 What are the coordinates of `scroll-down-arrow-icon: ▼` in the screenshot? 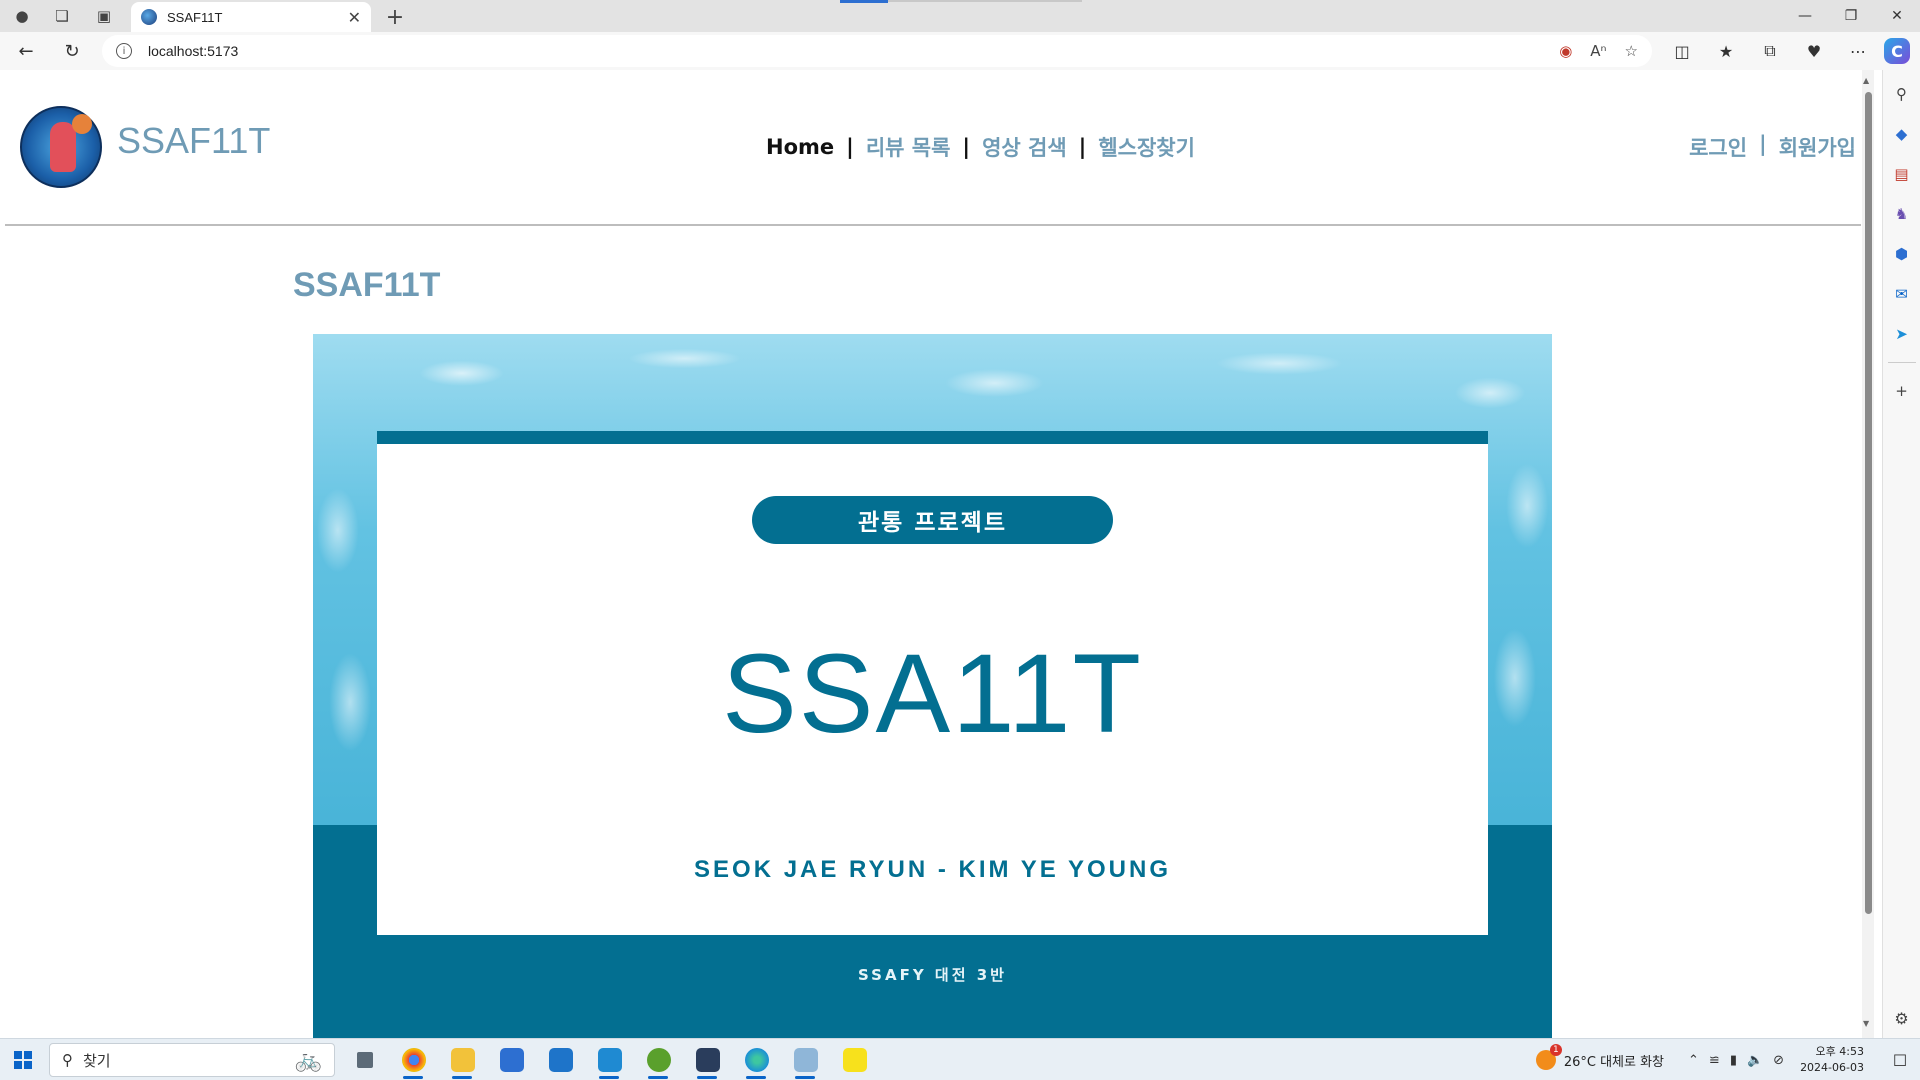 It's located at (1866, 1023).